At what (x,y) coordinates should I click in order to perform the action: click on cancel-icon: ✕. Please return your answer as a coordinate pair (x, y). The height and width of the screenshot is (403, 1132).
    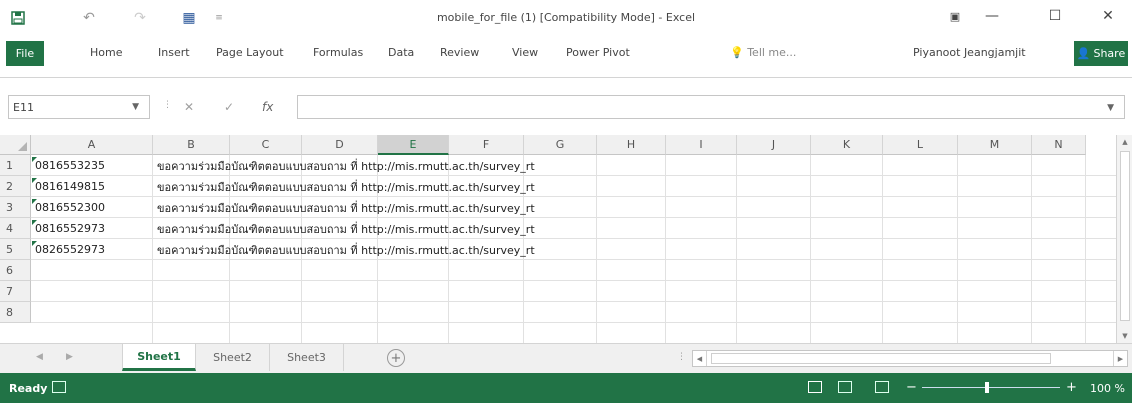
    Looking at the image, I should click on (189, 107).